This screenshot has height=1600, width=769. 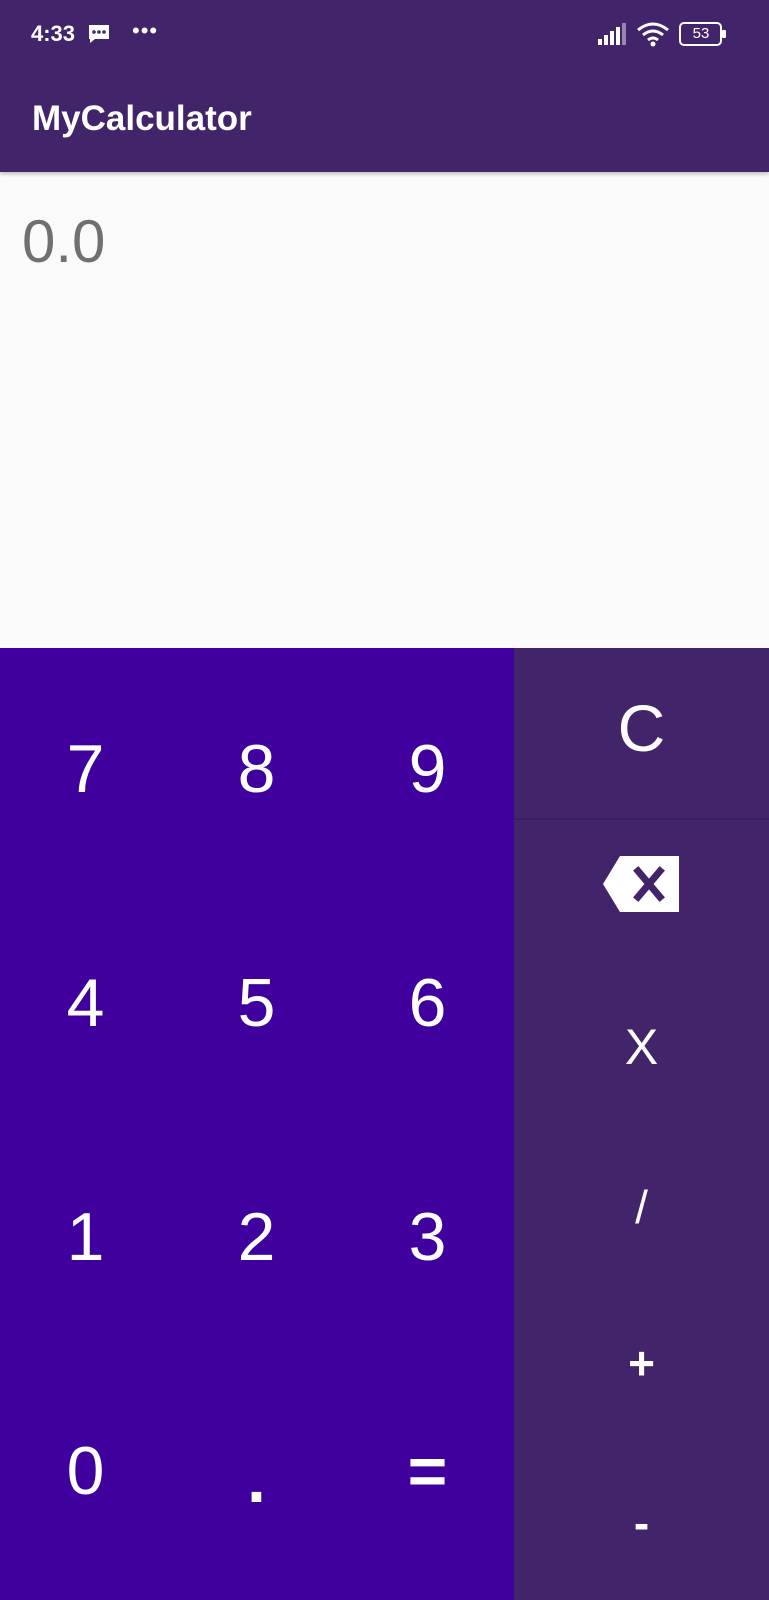 What do you see at coordinates (641, 1207) in the screenshot?
I see `divide-button: /` at bounding box center [641, 1207].